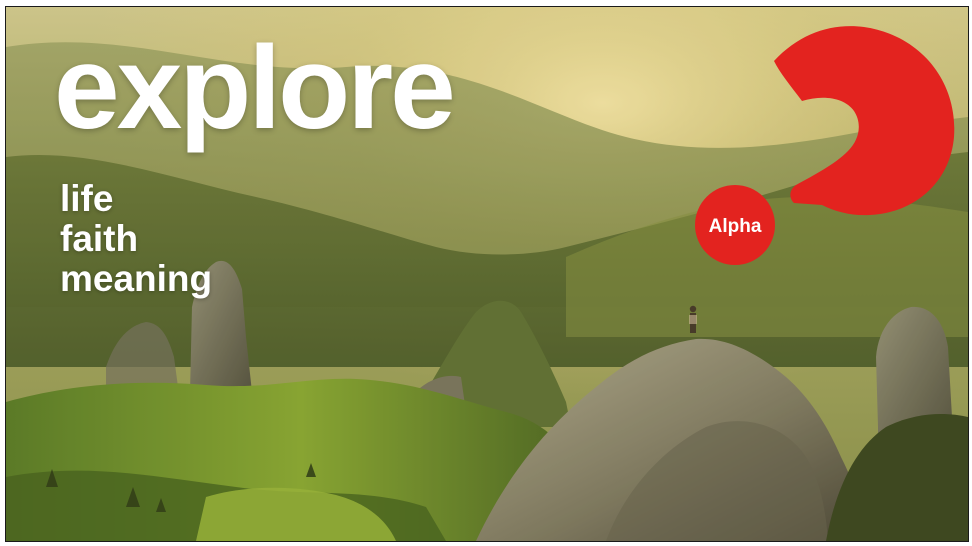 The image size is (972, 546). I want to click on tagline-item: life, so click(87, 198).